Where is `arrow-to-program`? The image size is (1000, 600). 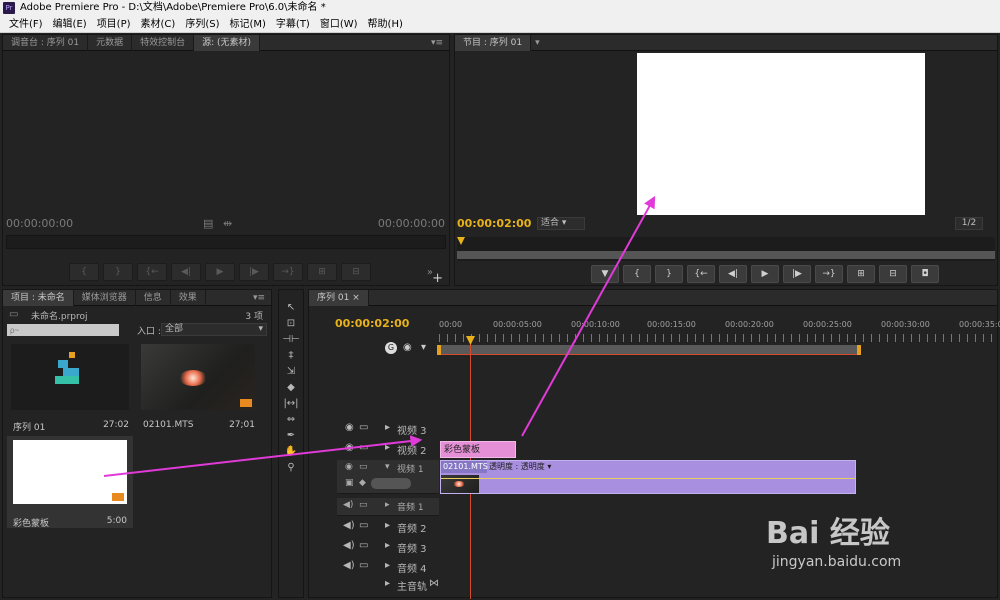
arrow-to-program is located at coordinates (588, 316).